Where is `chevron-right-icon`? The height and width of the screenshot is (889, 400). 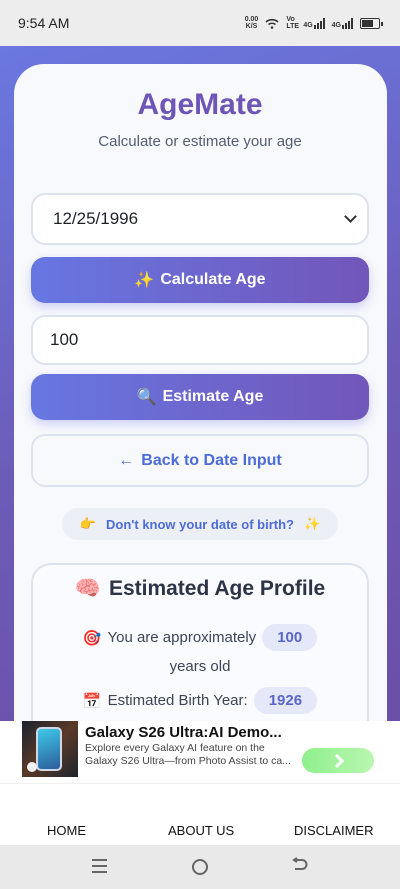
chevron-right-icon is located at coordinates (336, 760).